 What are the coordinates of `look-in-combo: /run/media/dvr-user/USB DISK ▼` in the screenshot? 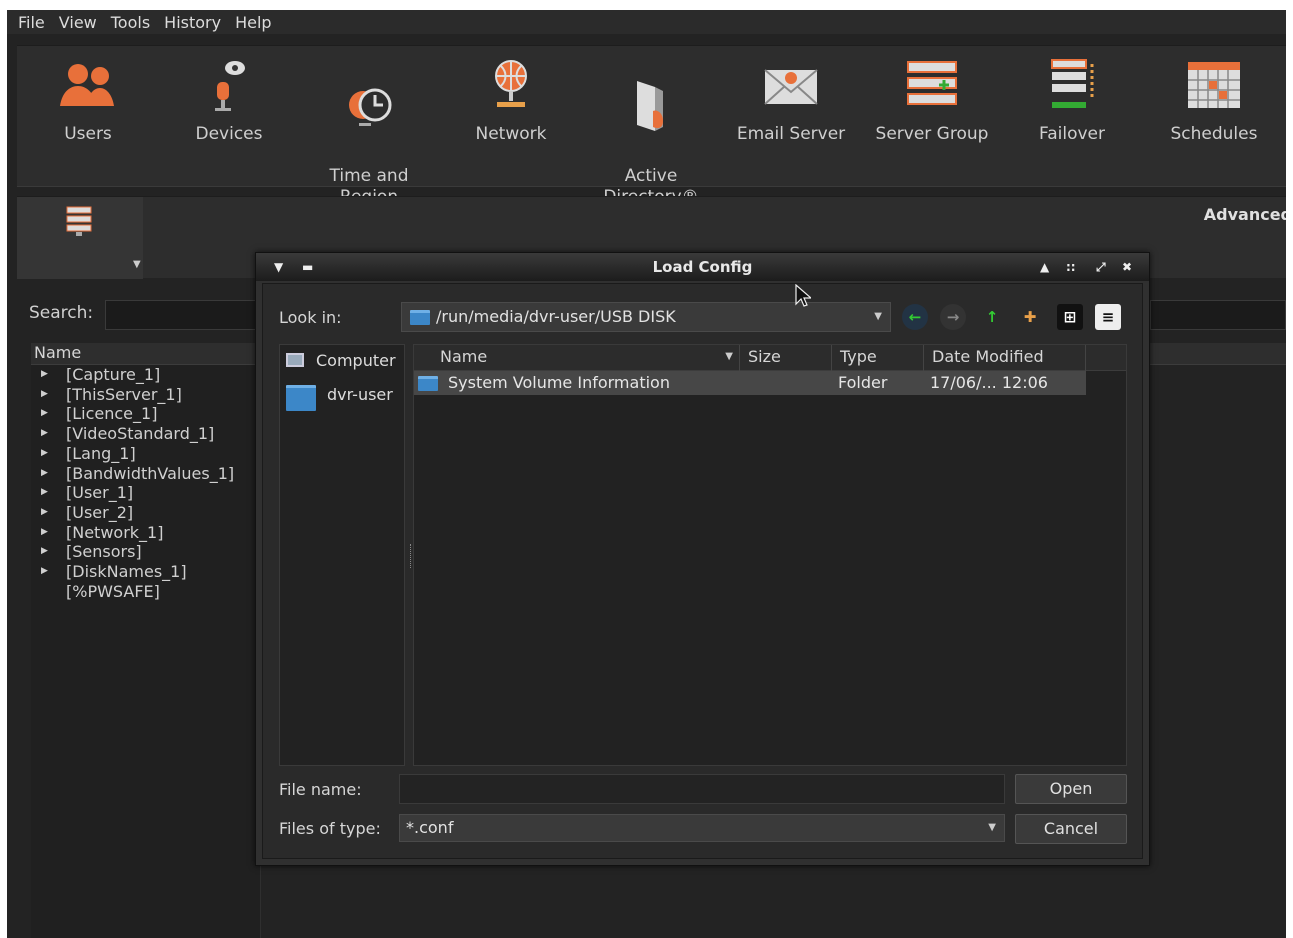 It's located at (646, 317).